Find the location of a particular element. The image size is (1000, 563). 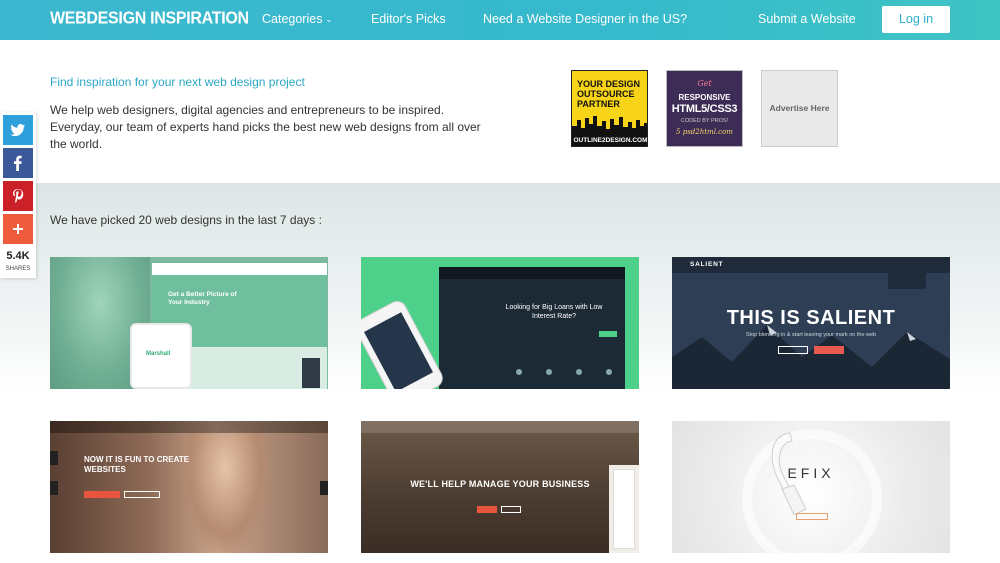

headphone-graphic is located at coordinates (789, 474).